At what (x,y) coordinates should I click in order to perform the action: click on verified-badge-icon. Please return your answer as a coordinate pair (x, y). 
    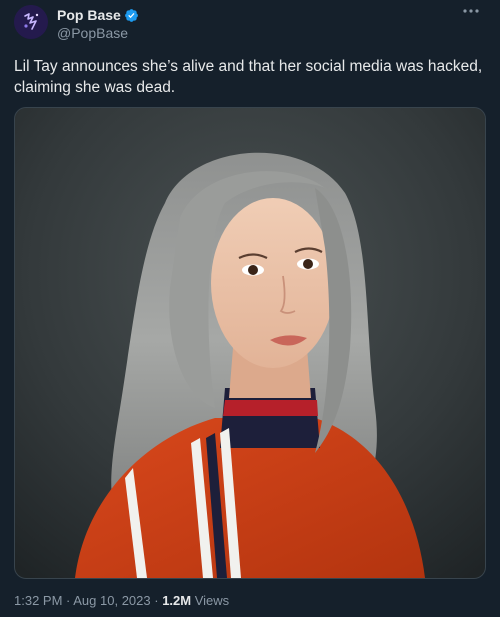
    Looking at the image, I should click on (131, 15).